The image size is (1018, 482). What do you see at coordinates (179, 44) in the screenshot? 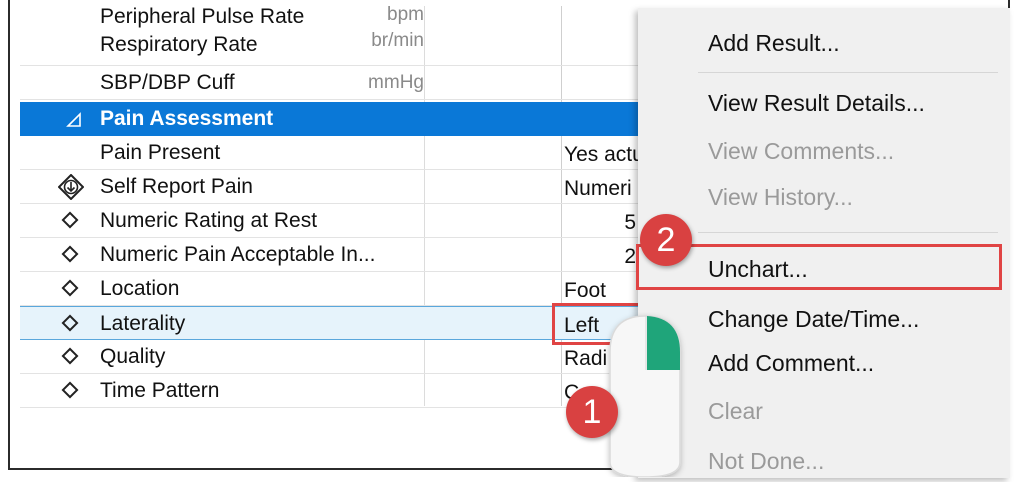
I see `row-label: Respiratory Rate` at bounding box center [179, 44].